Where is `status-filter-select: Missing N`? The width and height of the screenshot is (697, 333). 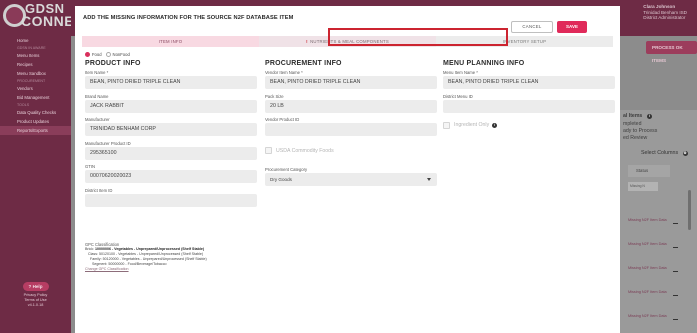
status-filter-select: Missing N is located at coordinates (643, 186).